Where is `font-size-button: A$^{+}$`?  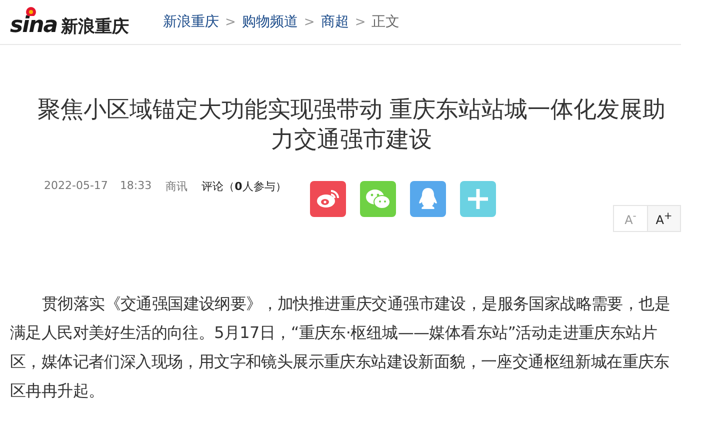
font-size-button: A$^{+}$ is located at coordinates (663, 218).